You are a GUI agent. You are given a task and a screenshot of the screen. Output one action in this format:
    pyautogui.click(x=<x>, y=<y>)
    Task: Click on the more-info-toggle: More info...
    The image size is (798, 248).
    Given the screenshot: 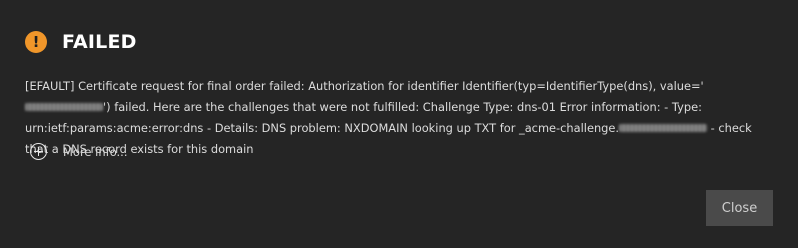 What is the action you would take?
    pyautogui.click(x=79, y=151)
    